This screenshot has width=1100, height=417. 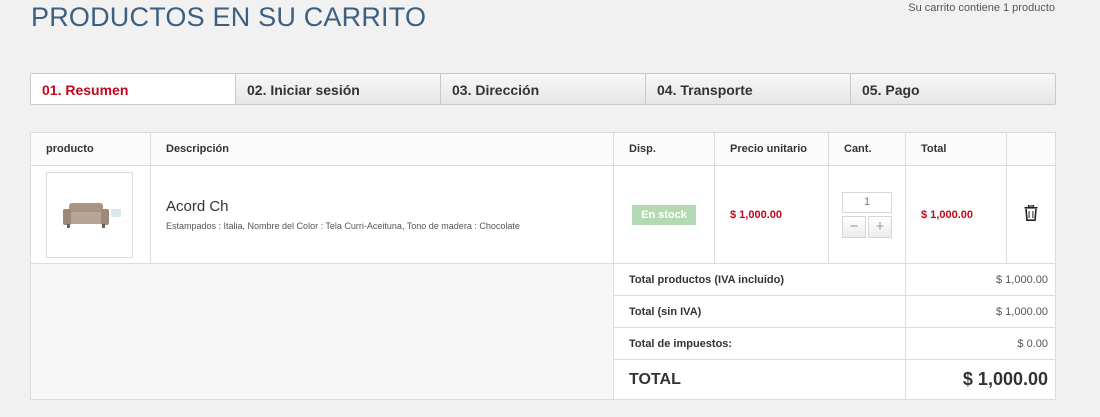 What do you see at coordinates (759, 279) in the screenshot?
I see `summary-products-label: Total productos (IVA incluido)` at bounding box center [759, 279].